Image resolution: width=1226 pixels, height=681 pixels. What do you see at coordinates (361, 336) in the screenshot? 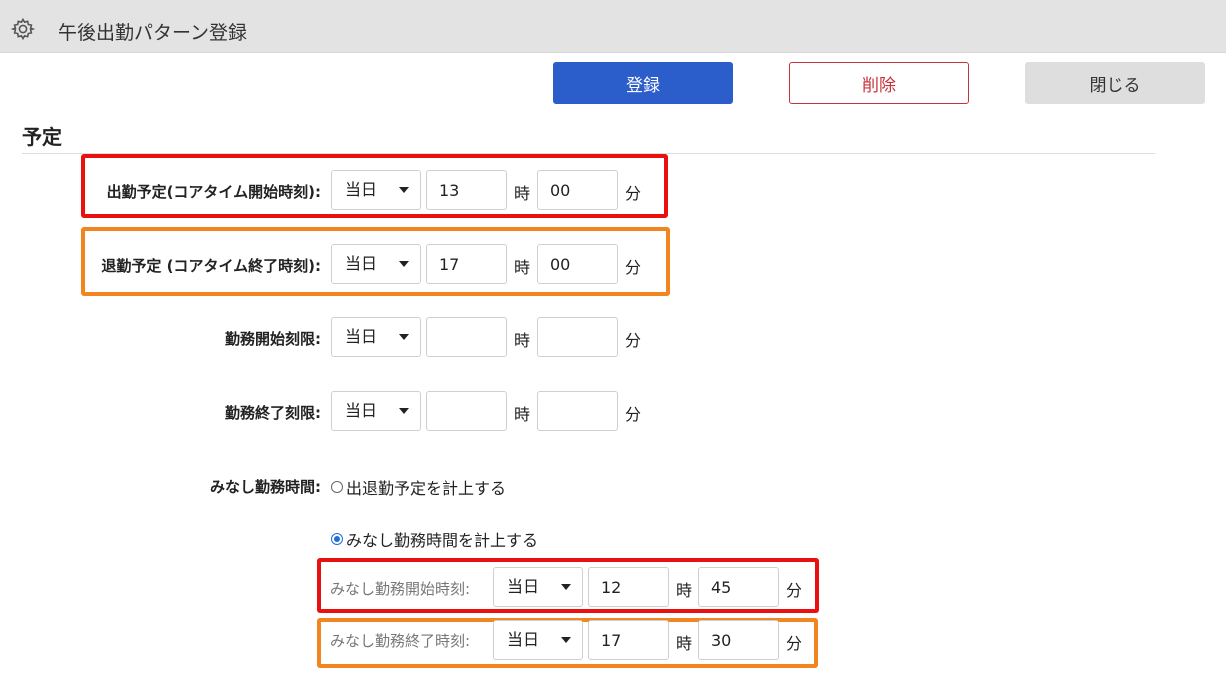
I see `work-start-limit-day-value: 当日` at bounding box center [361, 336].